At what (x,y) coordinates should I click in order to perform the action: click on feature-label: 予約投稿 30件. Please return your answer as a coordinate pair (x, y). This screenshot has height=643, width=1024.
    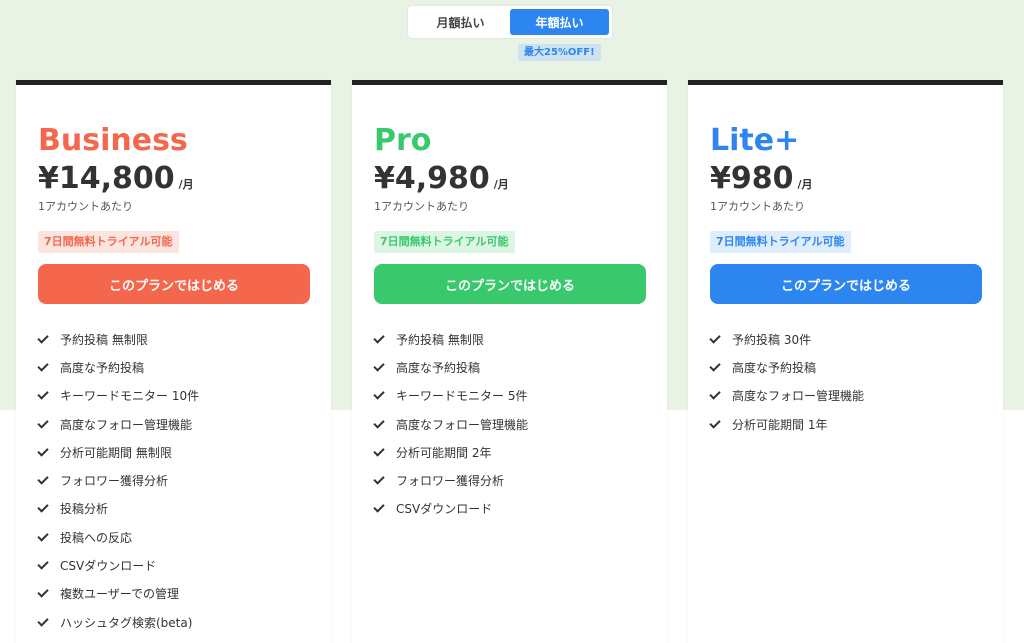
    Looking at the image, I should click on (772, 339).